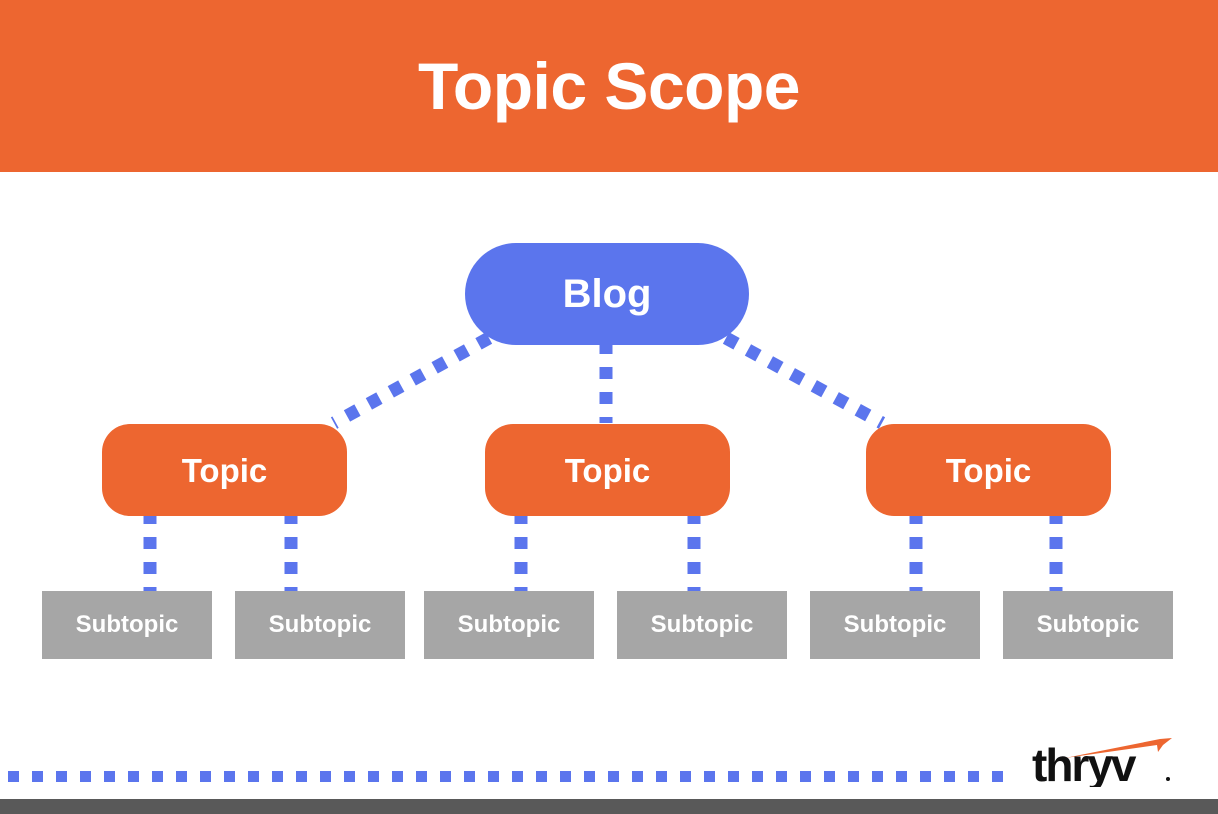 The width and height of the screenshot is (1218, 814). What do you see at coordinates (224, 470) in the screenshot?
I see `node-topic-1: Topic` at bounding box center [224, 470].